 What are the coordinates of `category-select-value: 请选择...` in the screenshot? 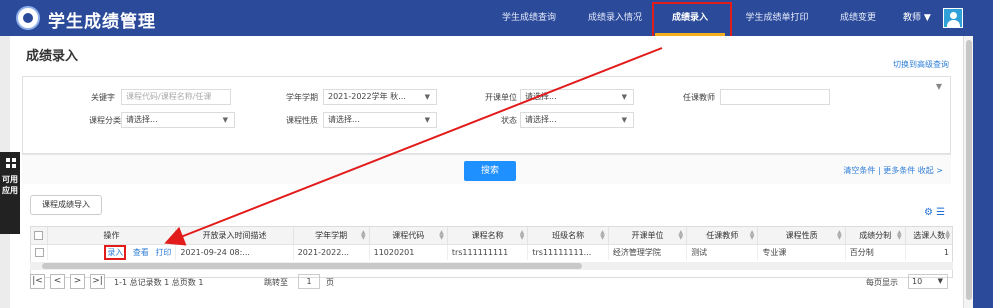 It's located at (142, 119).